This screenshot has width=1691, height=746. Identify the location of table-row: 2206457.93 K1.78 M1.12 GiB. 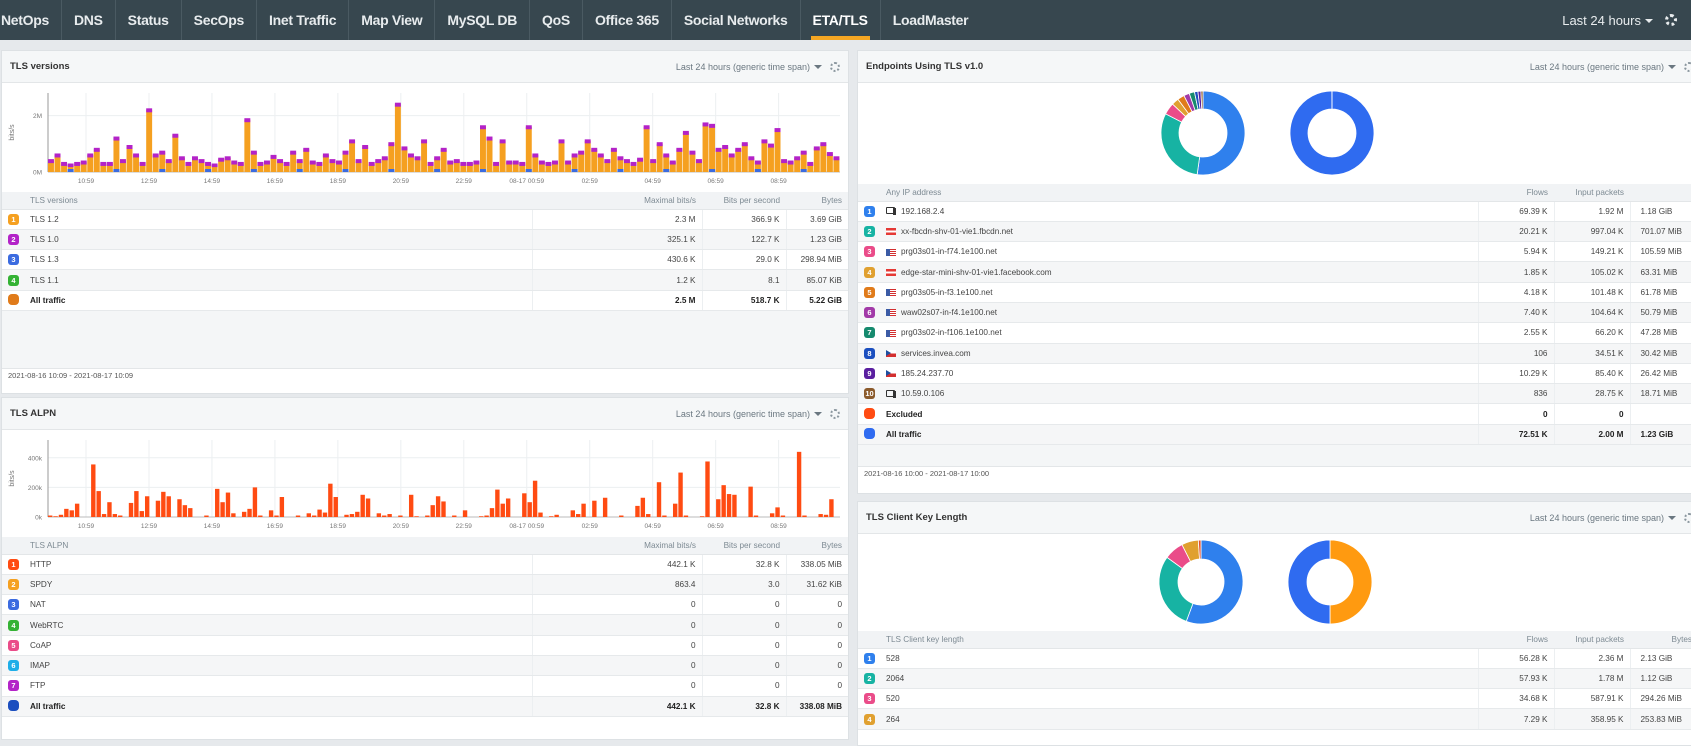
(1274, 678).